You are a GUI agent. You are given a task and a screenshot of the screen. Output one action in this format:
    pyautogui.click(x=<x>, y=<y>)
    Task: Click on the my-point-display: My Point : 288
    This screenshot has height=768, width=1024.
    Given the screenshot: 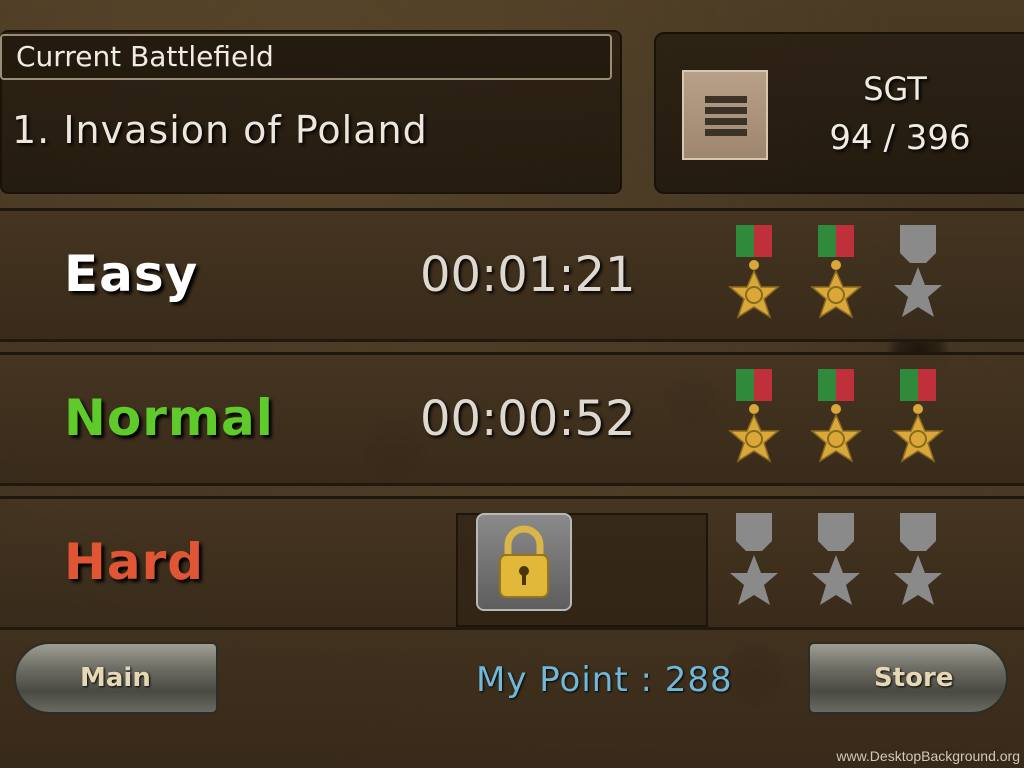 What is the action you would take?
    pyautogui.click(x=604, y=680)
    